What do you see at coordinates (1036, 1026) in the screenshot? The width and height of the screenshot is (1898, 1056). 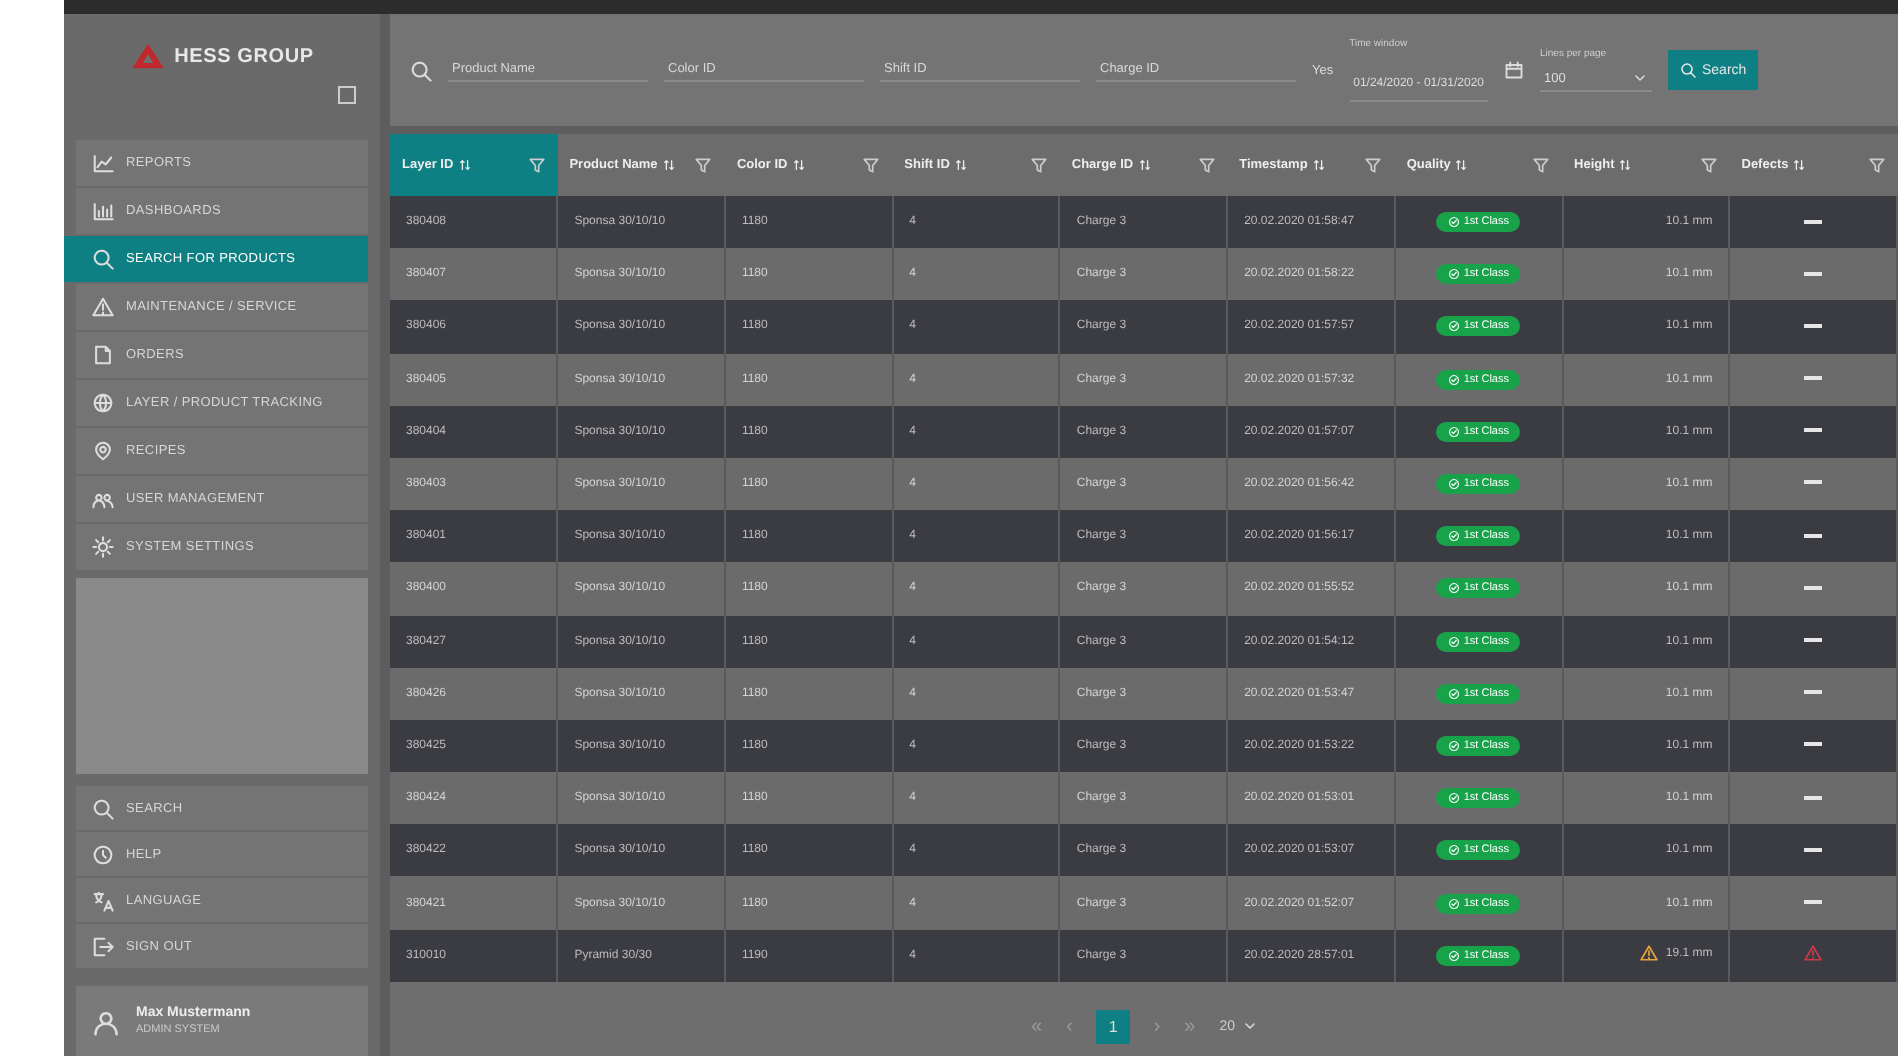 I see `page-link: «` at bounding box center [1036, 1026].